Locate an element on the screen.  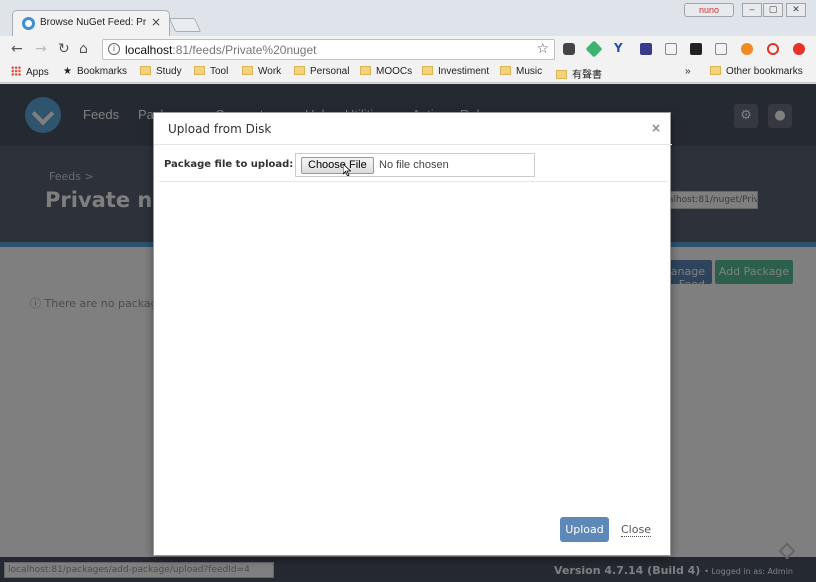
bookmark-personal: Personal is located at coordinates (321, 71).